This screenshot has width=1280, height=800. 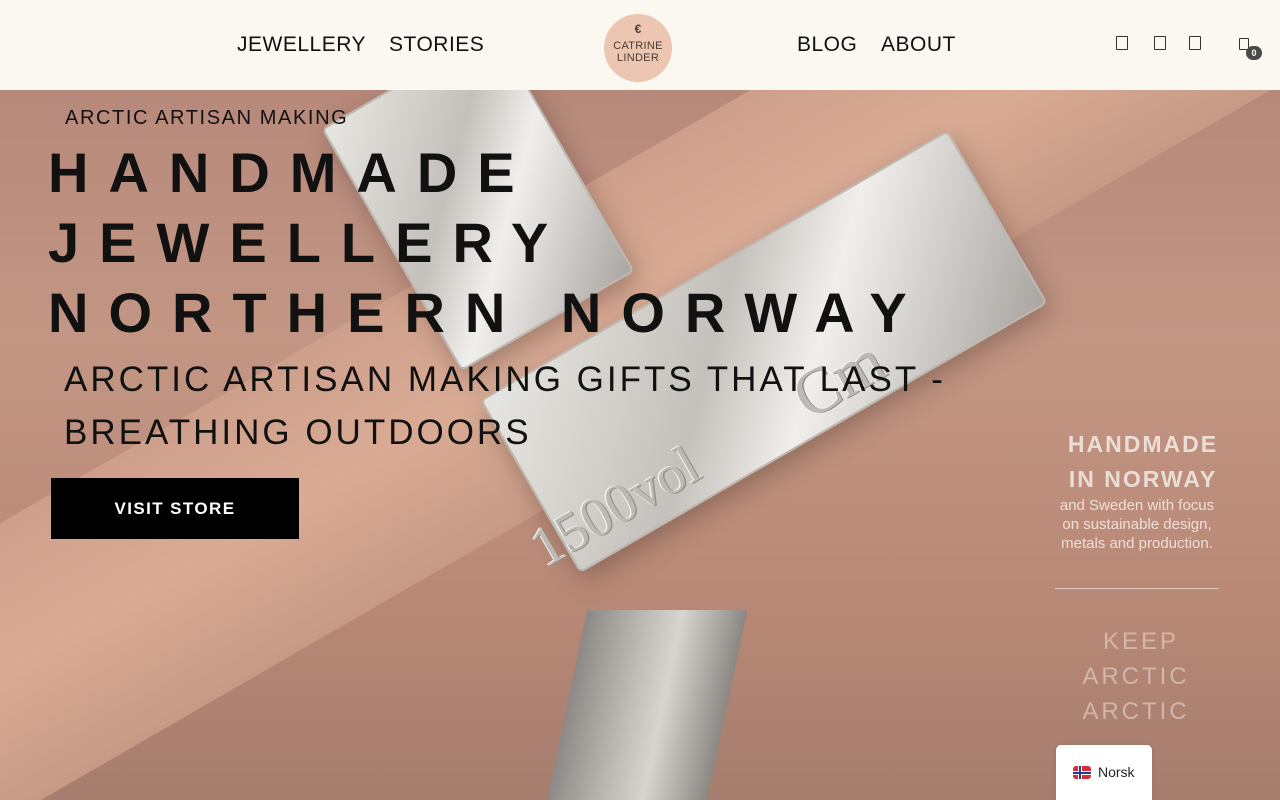 I want to click on account-icon, so click(x=1160, y=43).